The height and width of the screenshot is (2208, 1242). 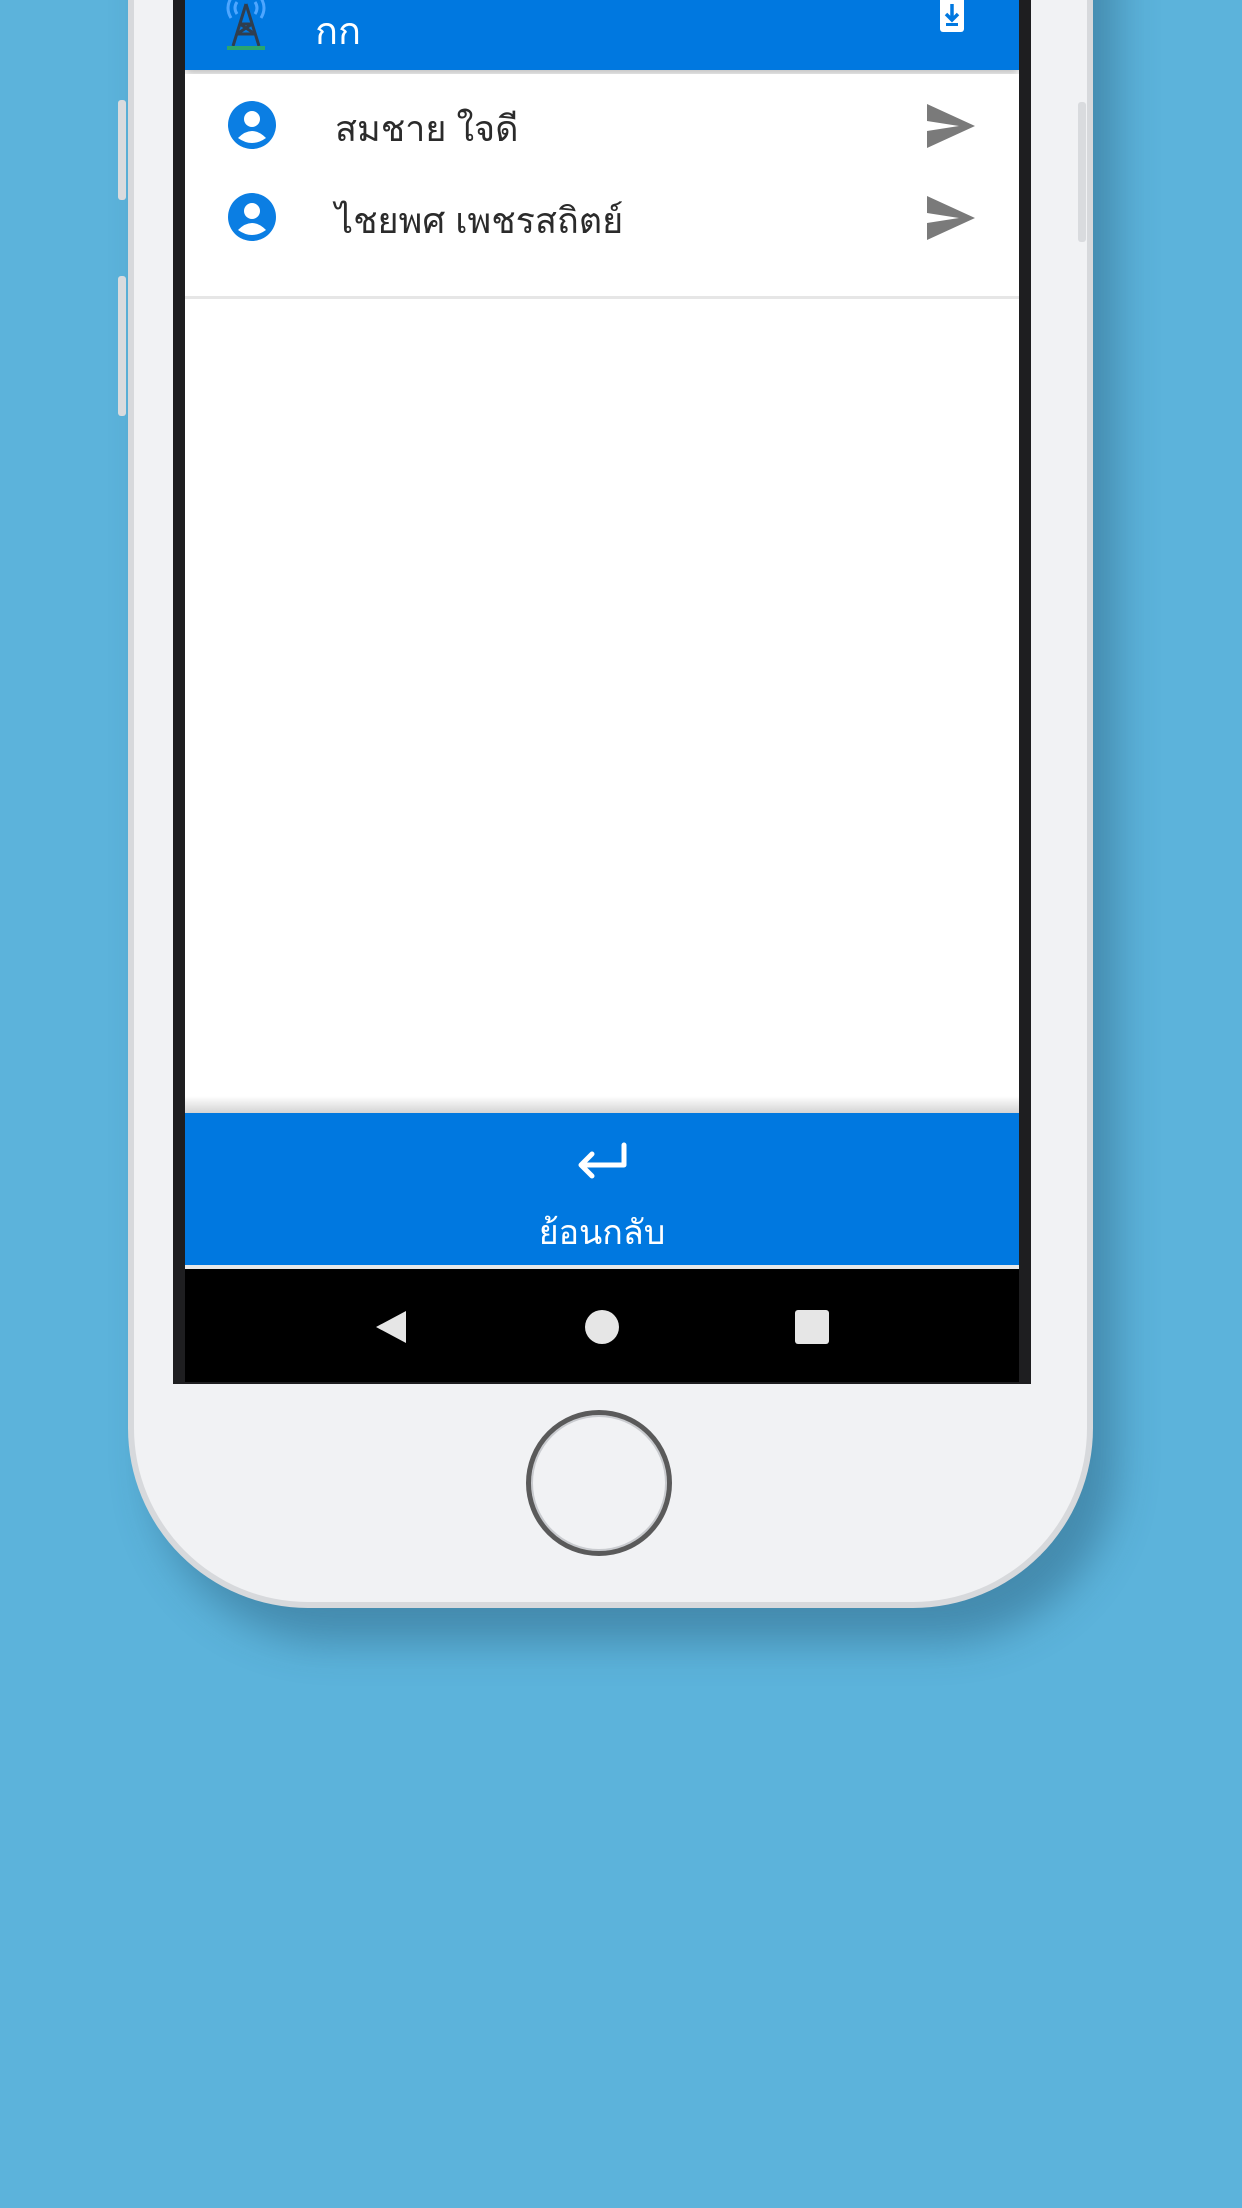 I want to click on system-nav-bar, so click(x=602, y=1325).